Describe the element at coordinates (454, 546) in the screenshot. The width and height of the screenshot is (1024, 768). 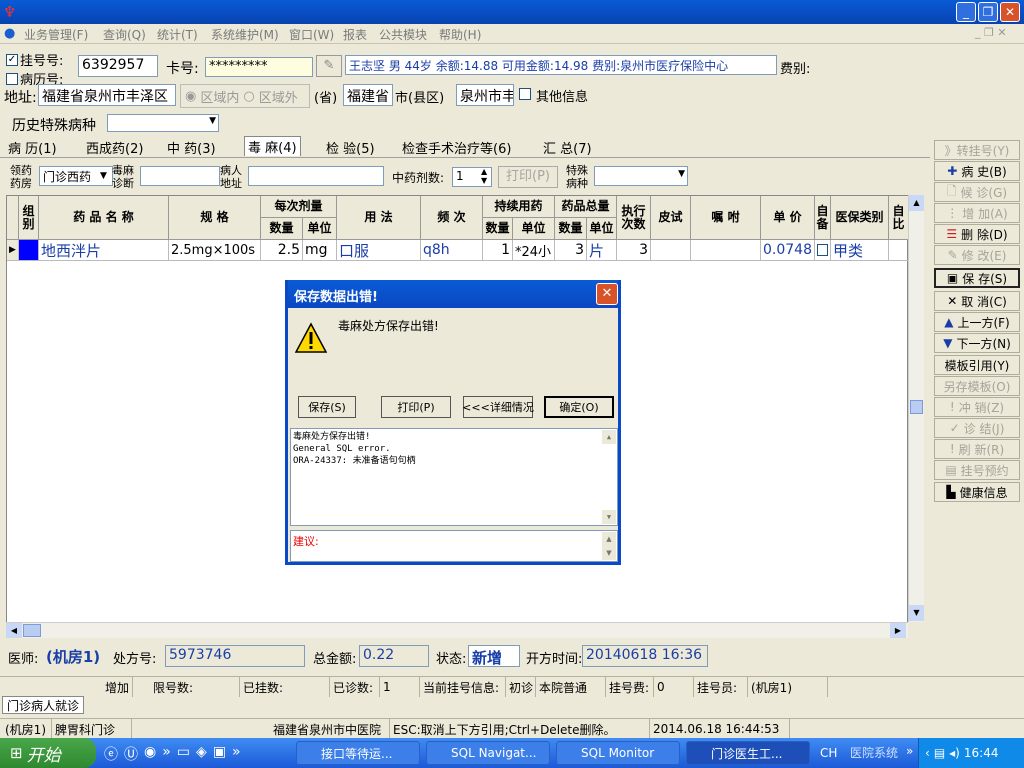
I see `suggestion-textarea: 建议: ▲ ▼` at that location.